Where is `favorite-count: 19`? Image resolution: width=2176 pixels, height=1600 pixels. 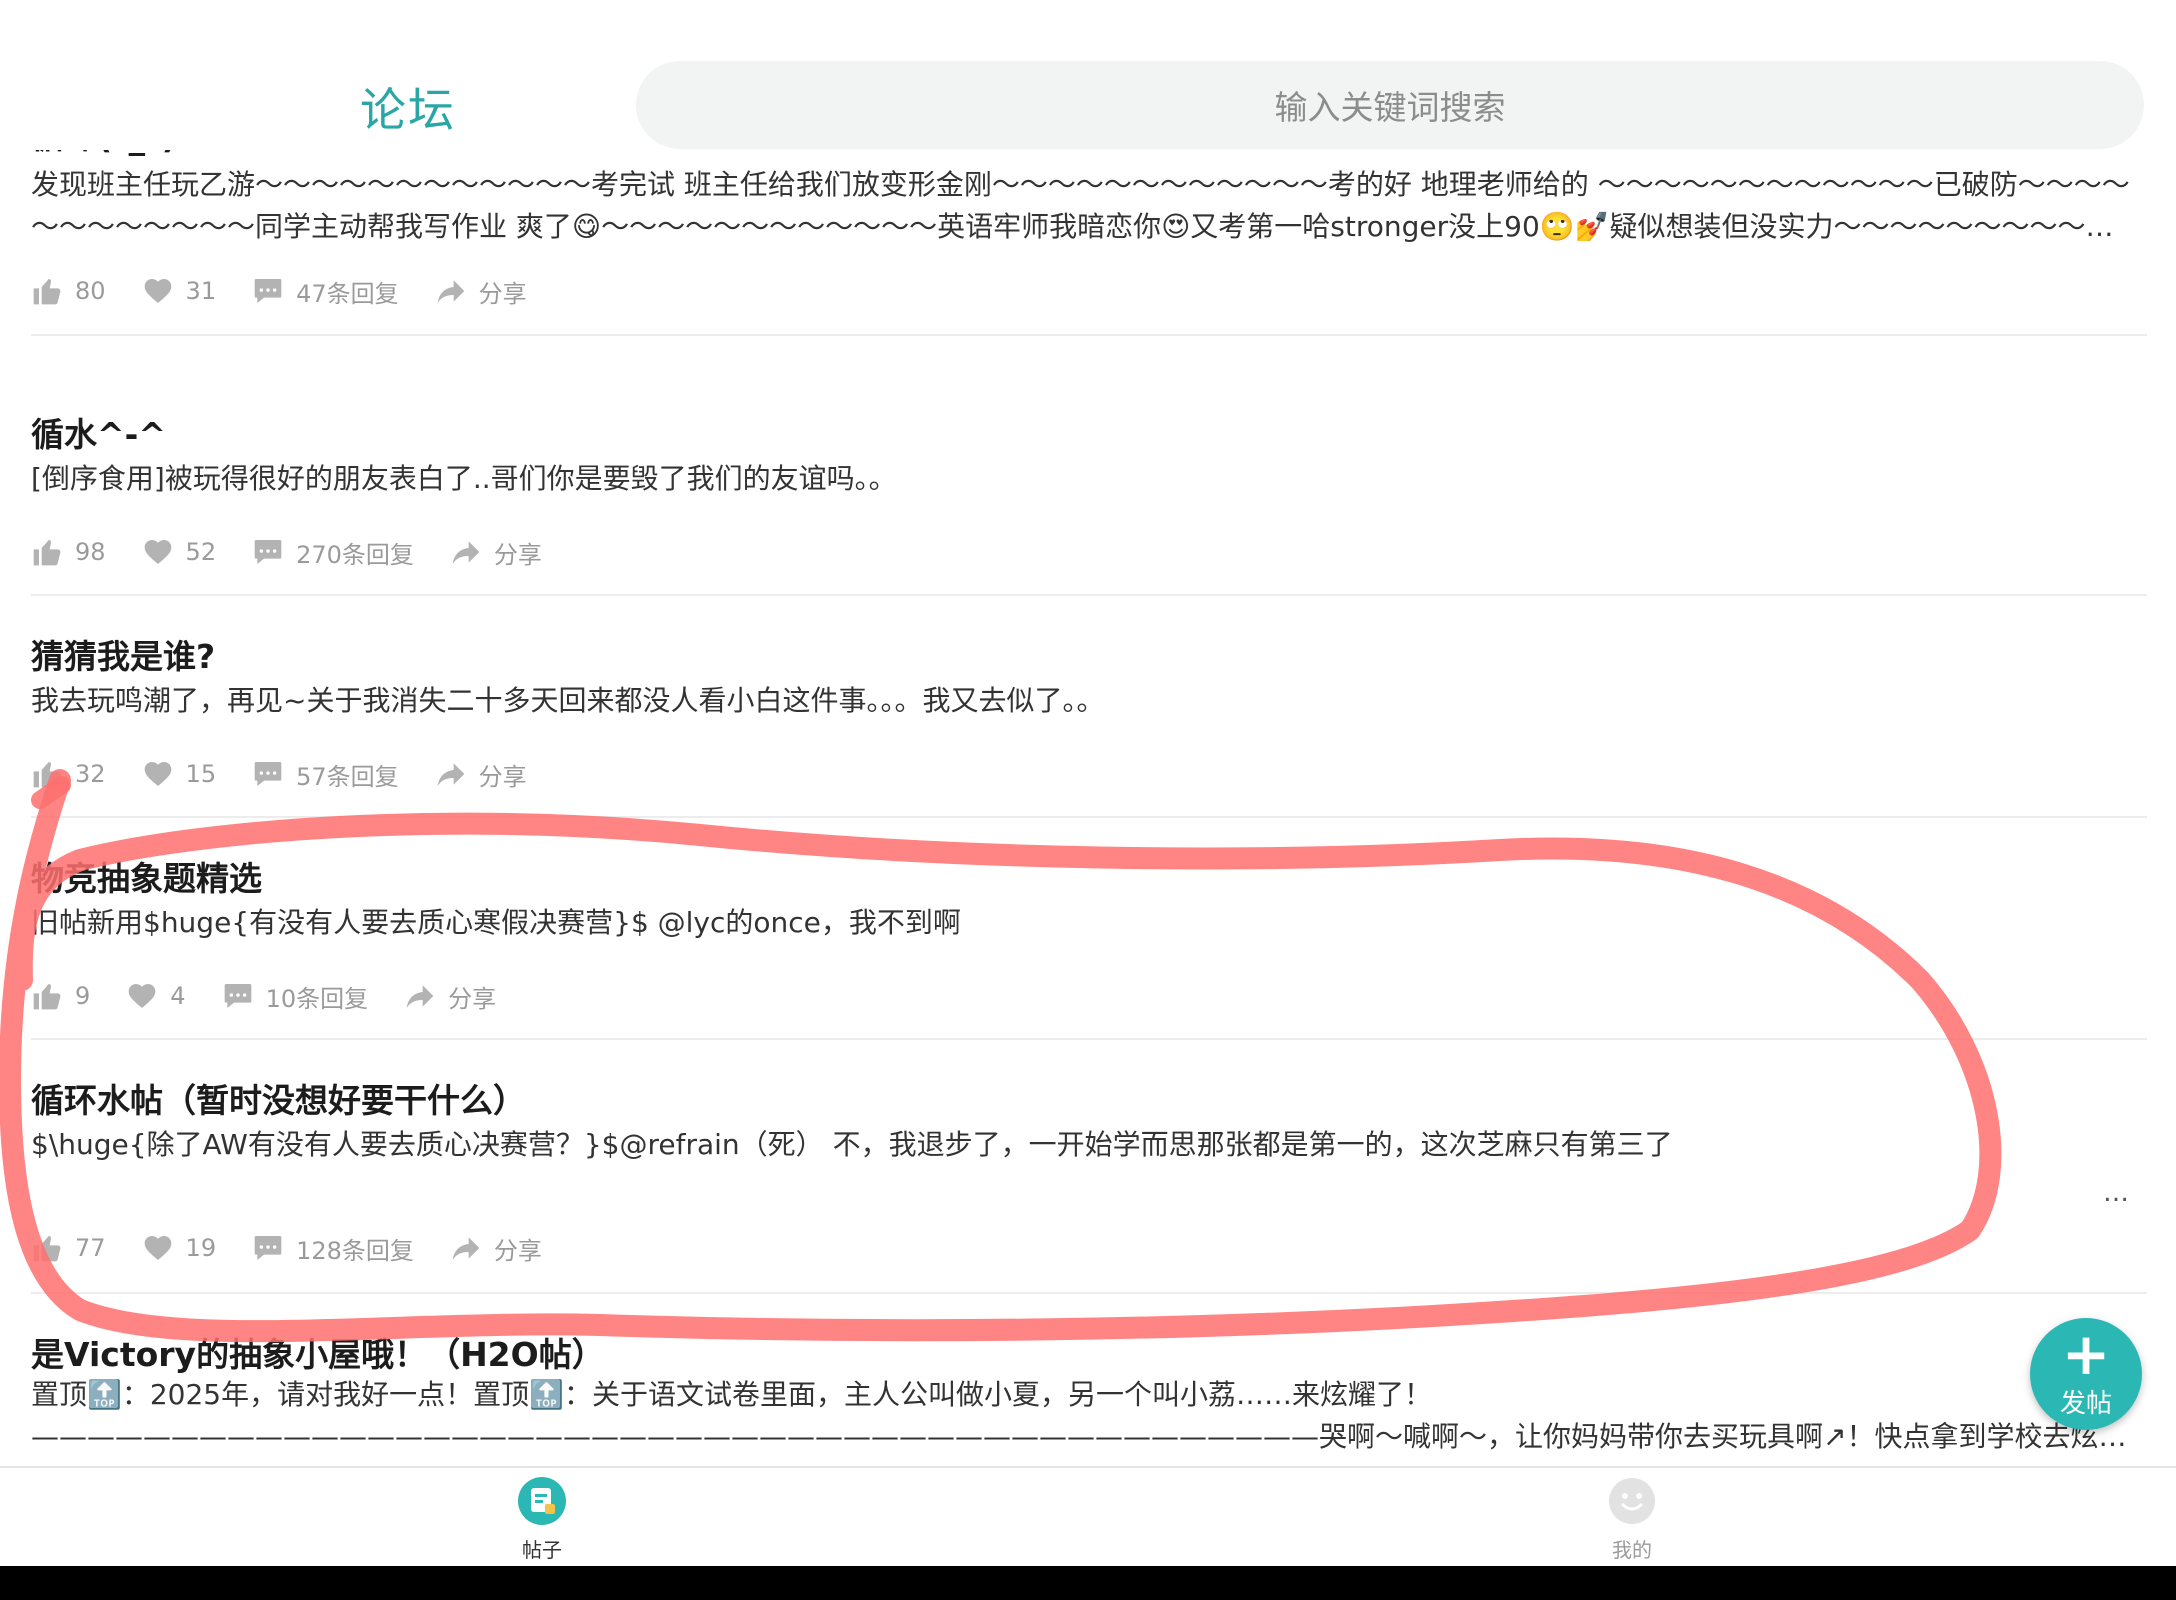 favorite-count: 19 is located at coordinates (201, 1248).